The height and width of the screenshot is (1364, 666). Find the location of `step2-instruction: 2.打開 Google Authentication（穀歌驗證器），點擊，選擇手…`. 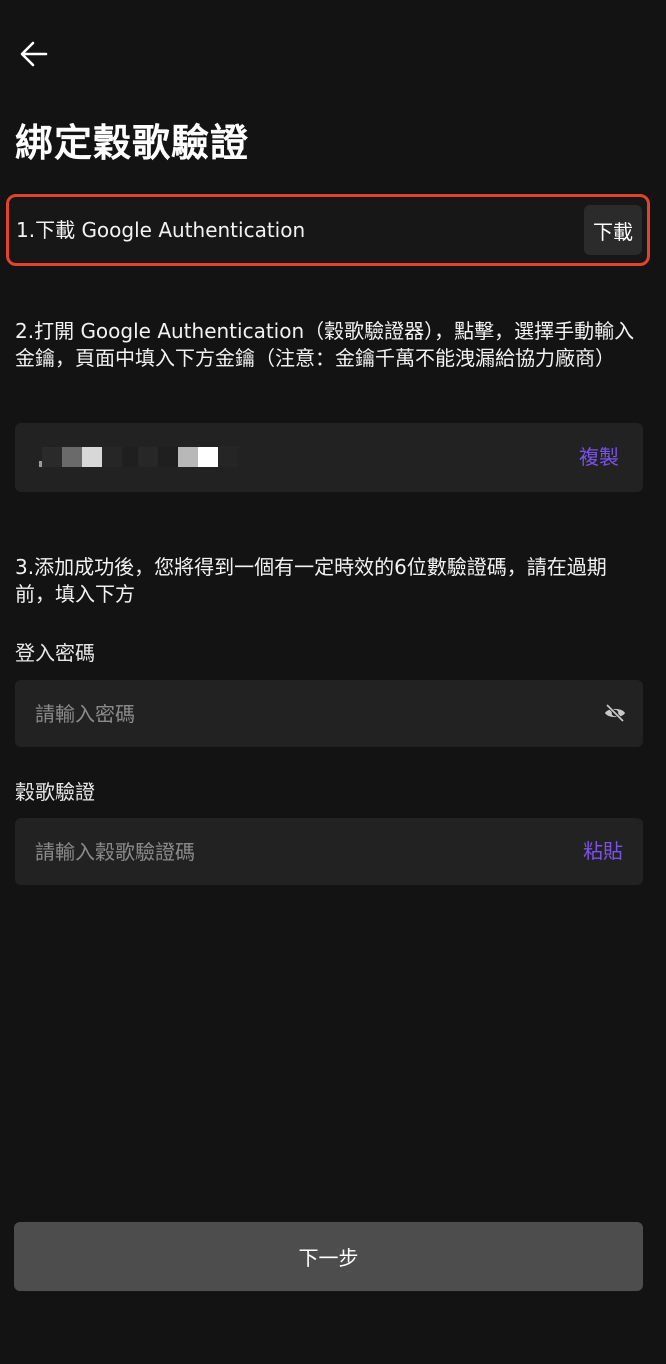

step2-instruction: 2.打開 Google Authentication（穀歌驗證器），點擊，選擇手… is located at coordinates (325, 344).